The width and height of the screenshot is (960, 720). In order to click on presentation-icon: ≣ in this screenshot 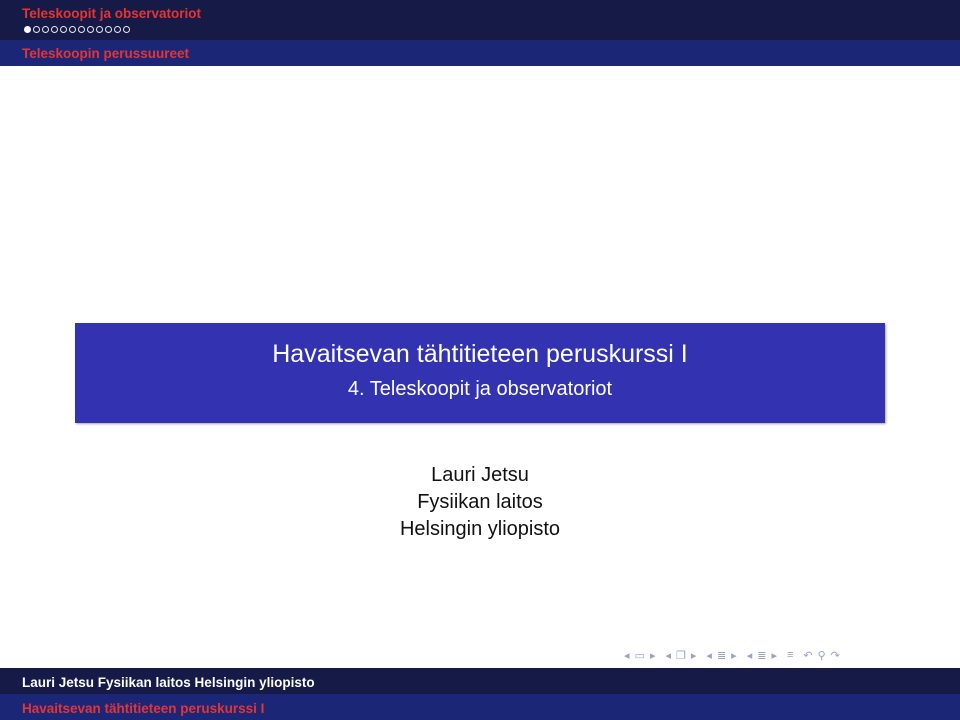, I will do `click(761, 655)`.